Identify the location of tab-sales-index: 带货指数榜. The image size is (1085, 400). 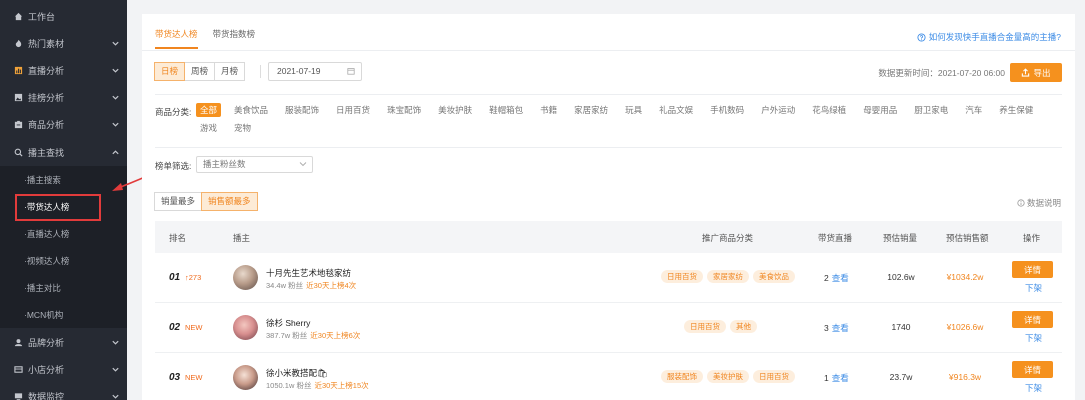
(234, 38).